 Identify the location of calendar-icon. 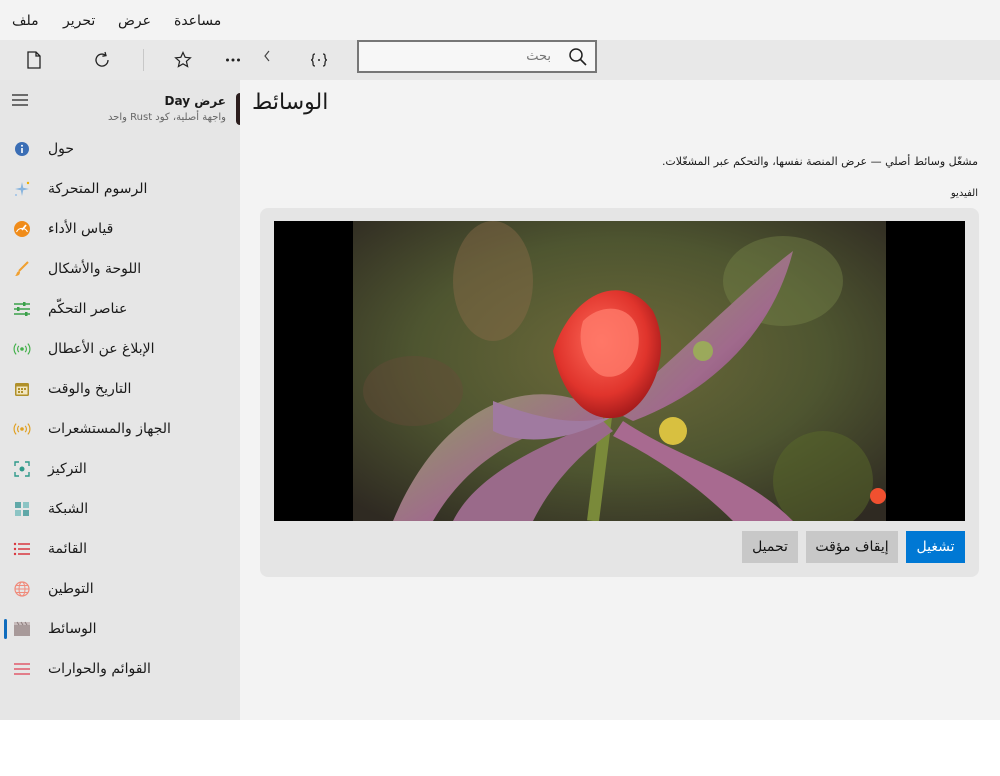
(22, 389).